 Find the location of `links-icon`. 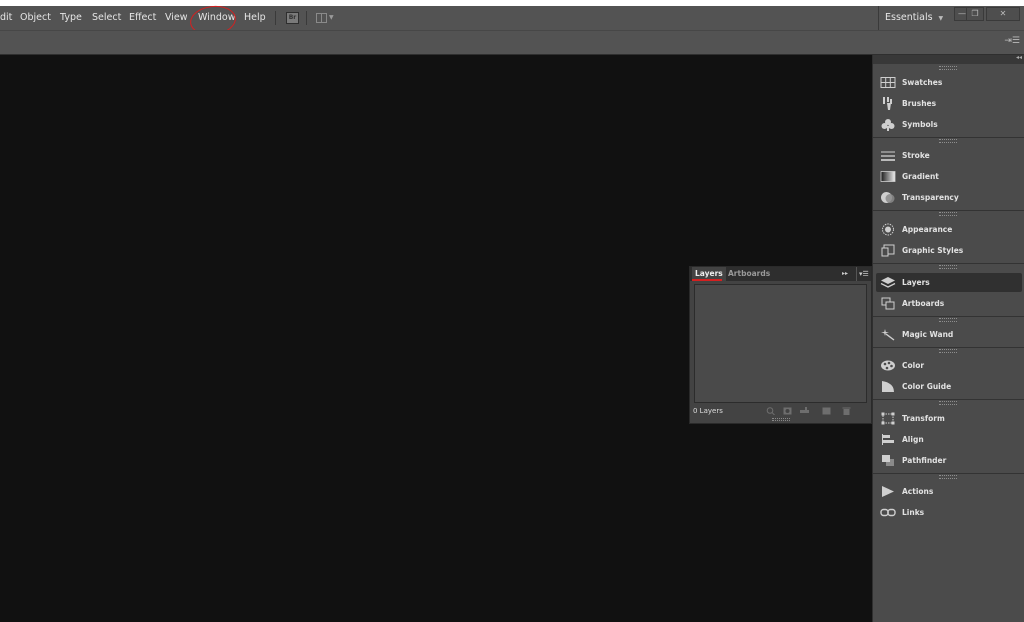

links-icon is located at coordinates (888, 512).